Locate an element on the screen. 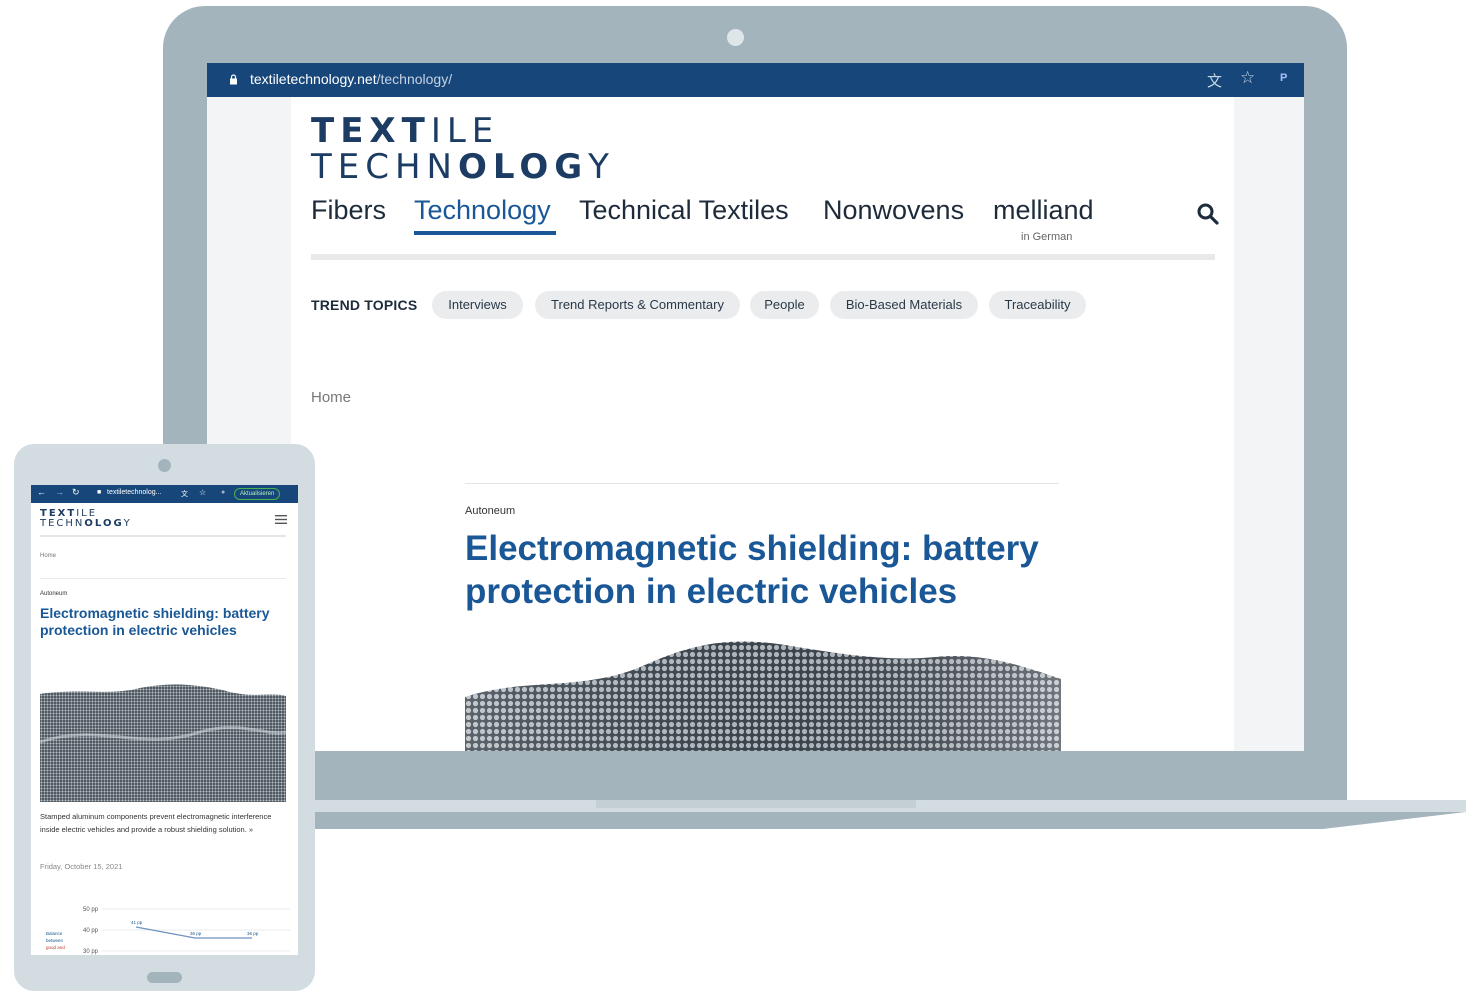  mobile-translate-icon: 文 is located at coordinates (184, 494).